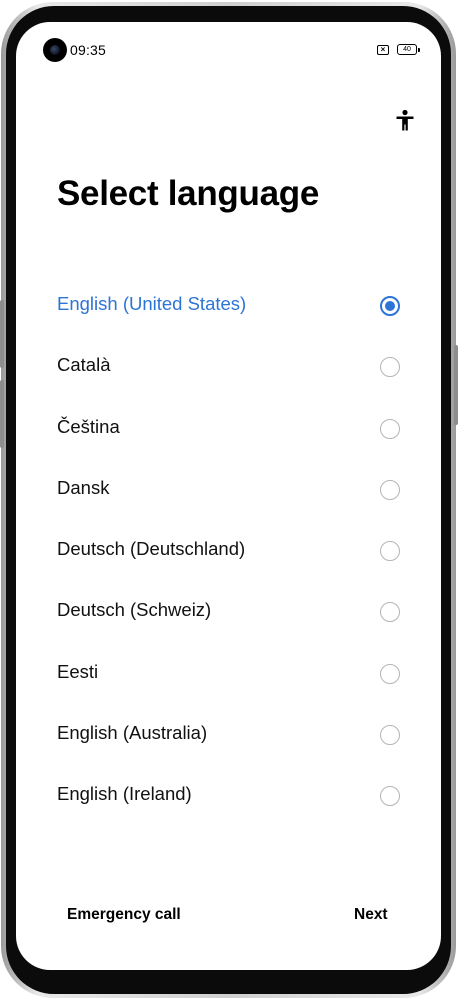 The image size is (458, 1000). I want to click on status-time: 09:35, so click(88, 50).